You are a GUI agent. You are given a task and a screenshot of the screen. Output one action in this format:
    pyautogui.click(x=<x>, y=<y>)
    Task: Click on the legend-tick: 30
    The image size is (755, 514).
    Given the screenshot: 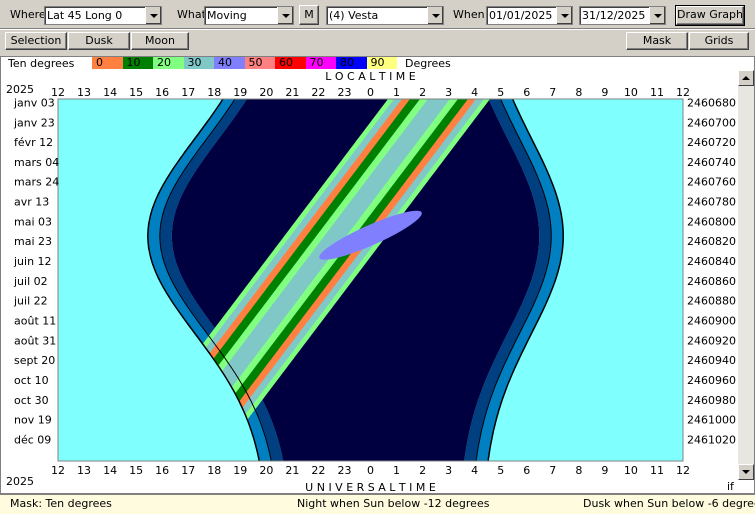 What is the action you would take?
    pyautogui.click(x=194, y=62)
    